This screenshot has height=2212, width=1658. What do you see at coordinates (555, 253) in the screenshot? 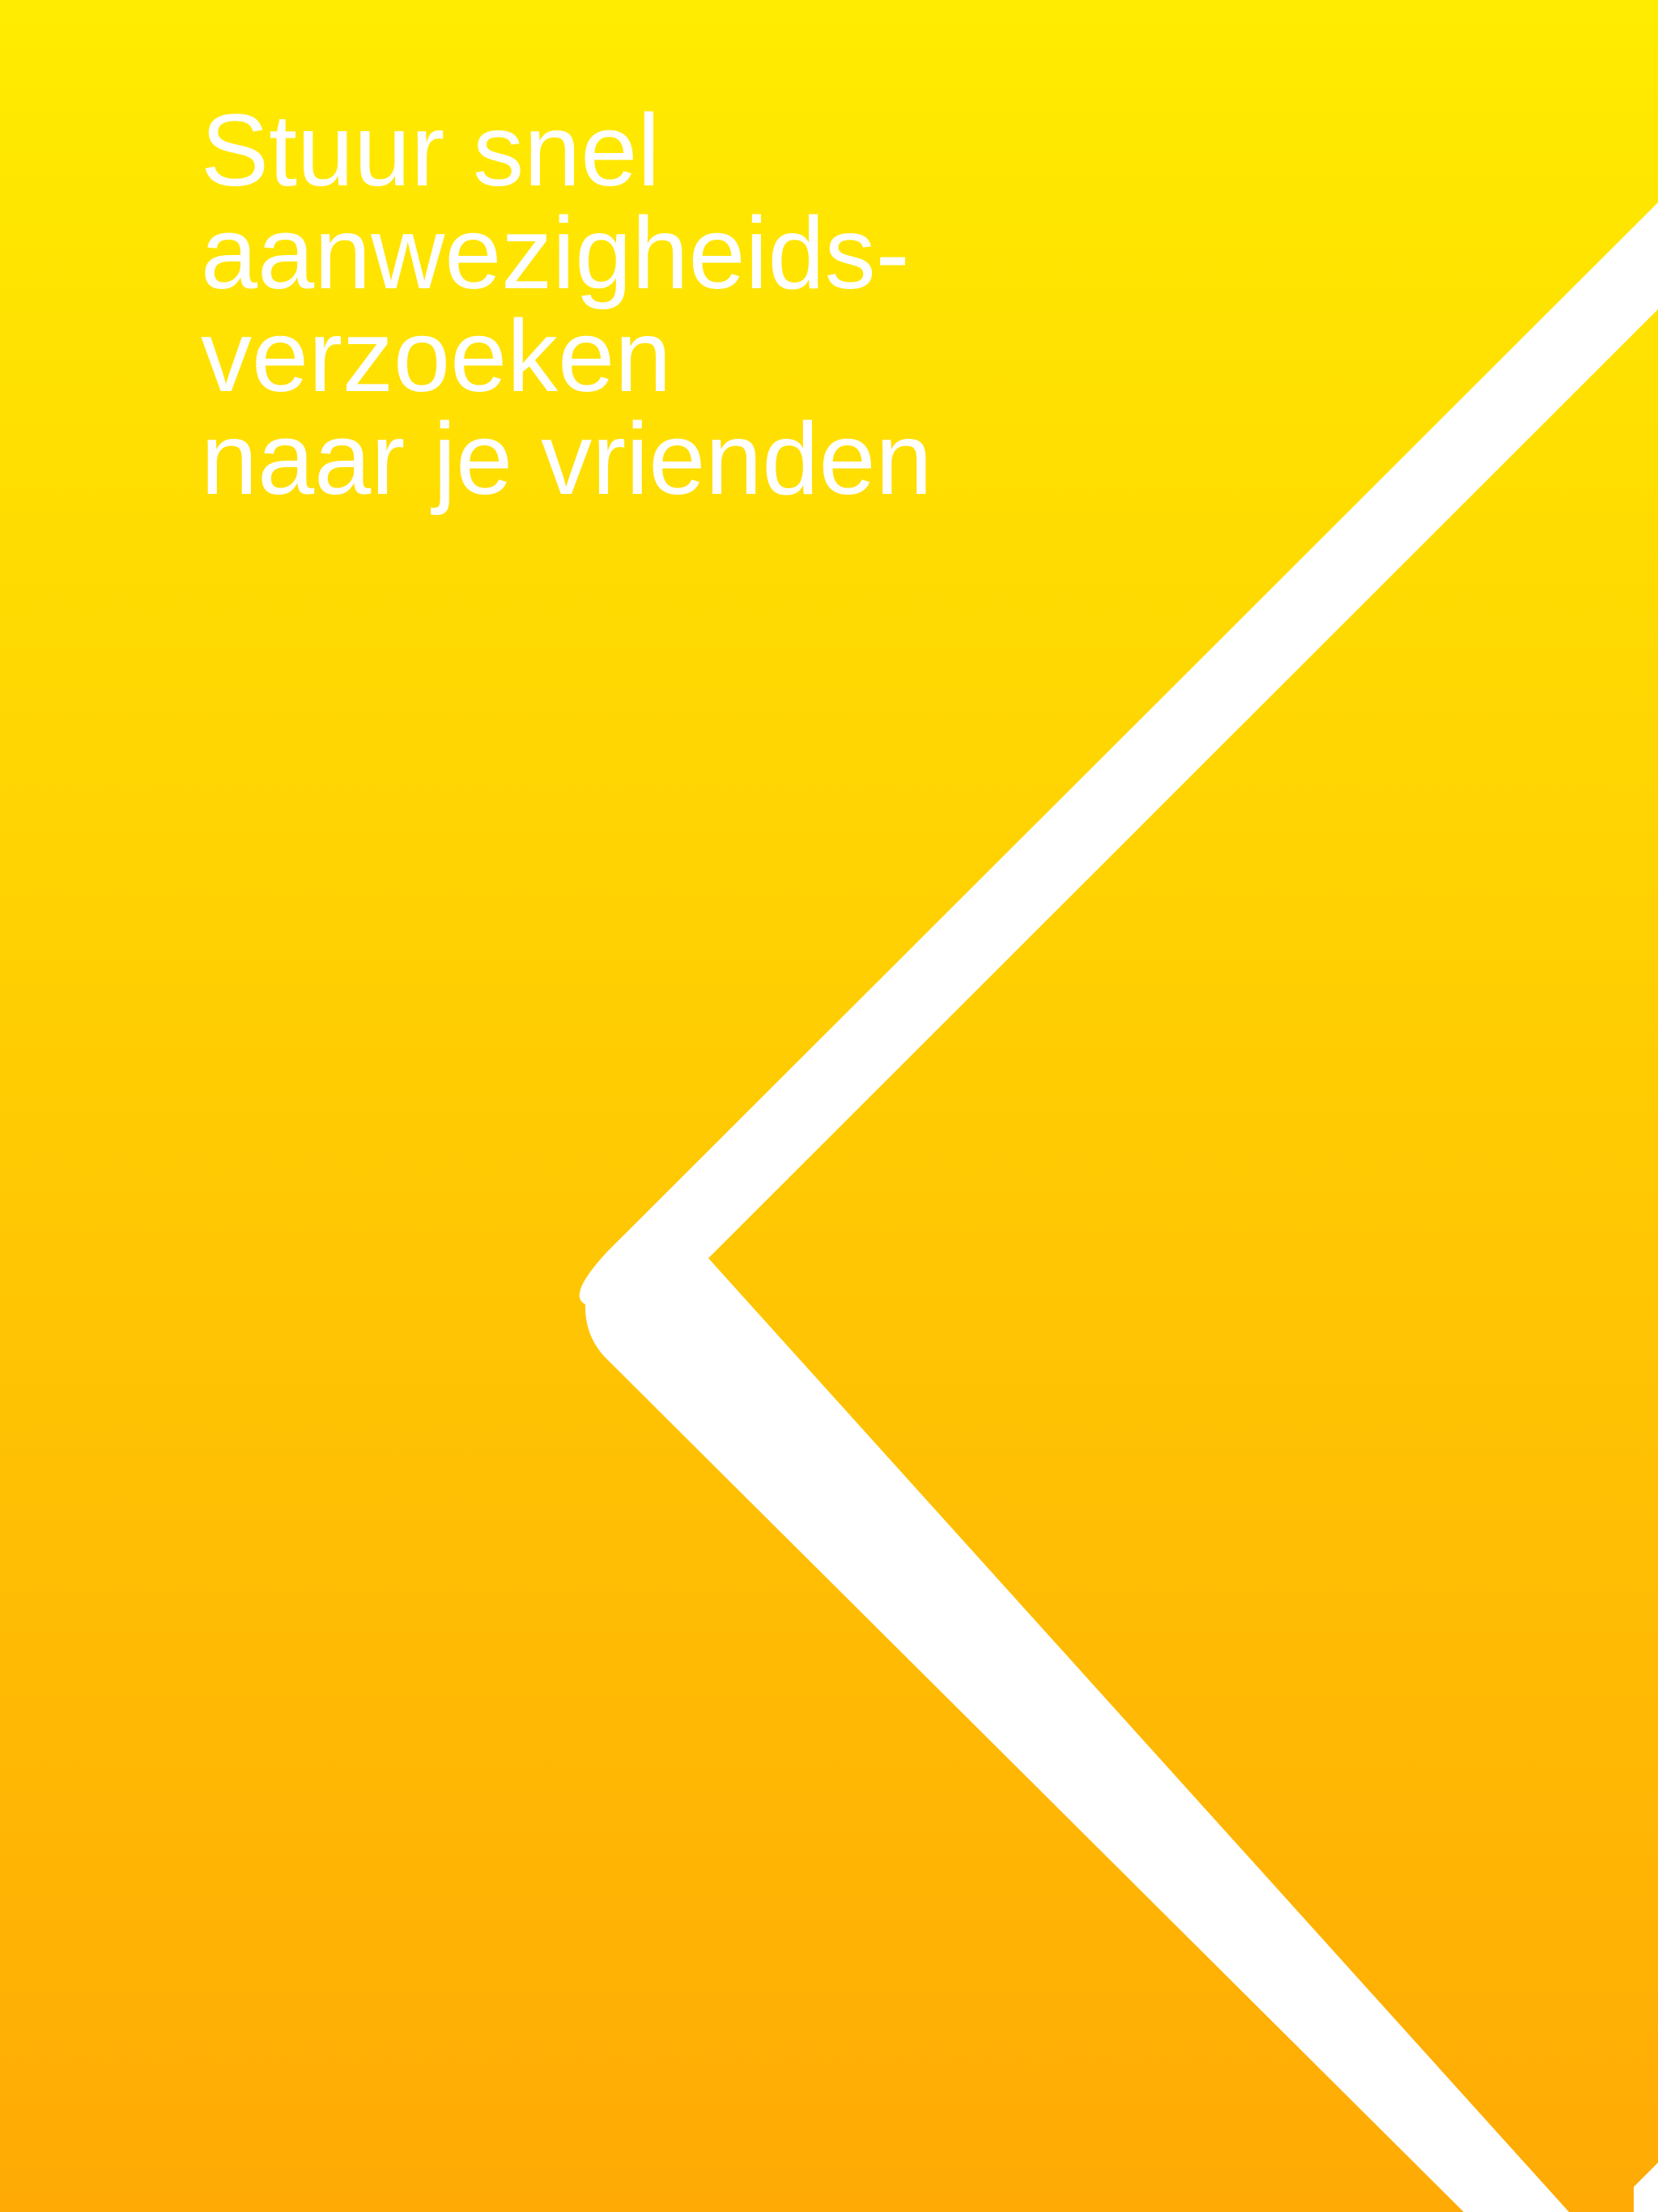
I see `headline-line-2: aanwezigheids-` at bounding box center [555, 253].